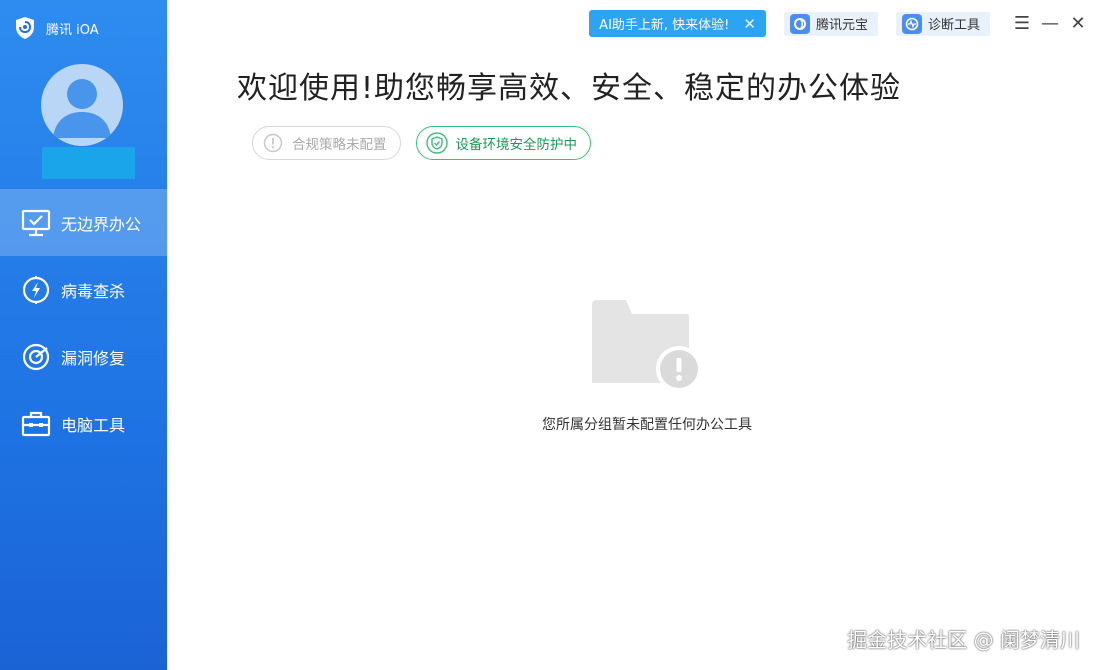 The width and height of the screenshot is (1098, 670). Describe the element at coordinates (82, 108) in the screenshot. I see `user-avatar-icon` at that location.